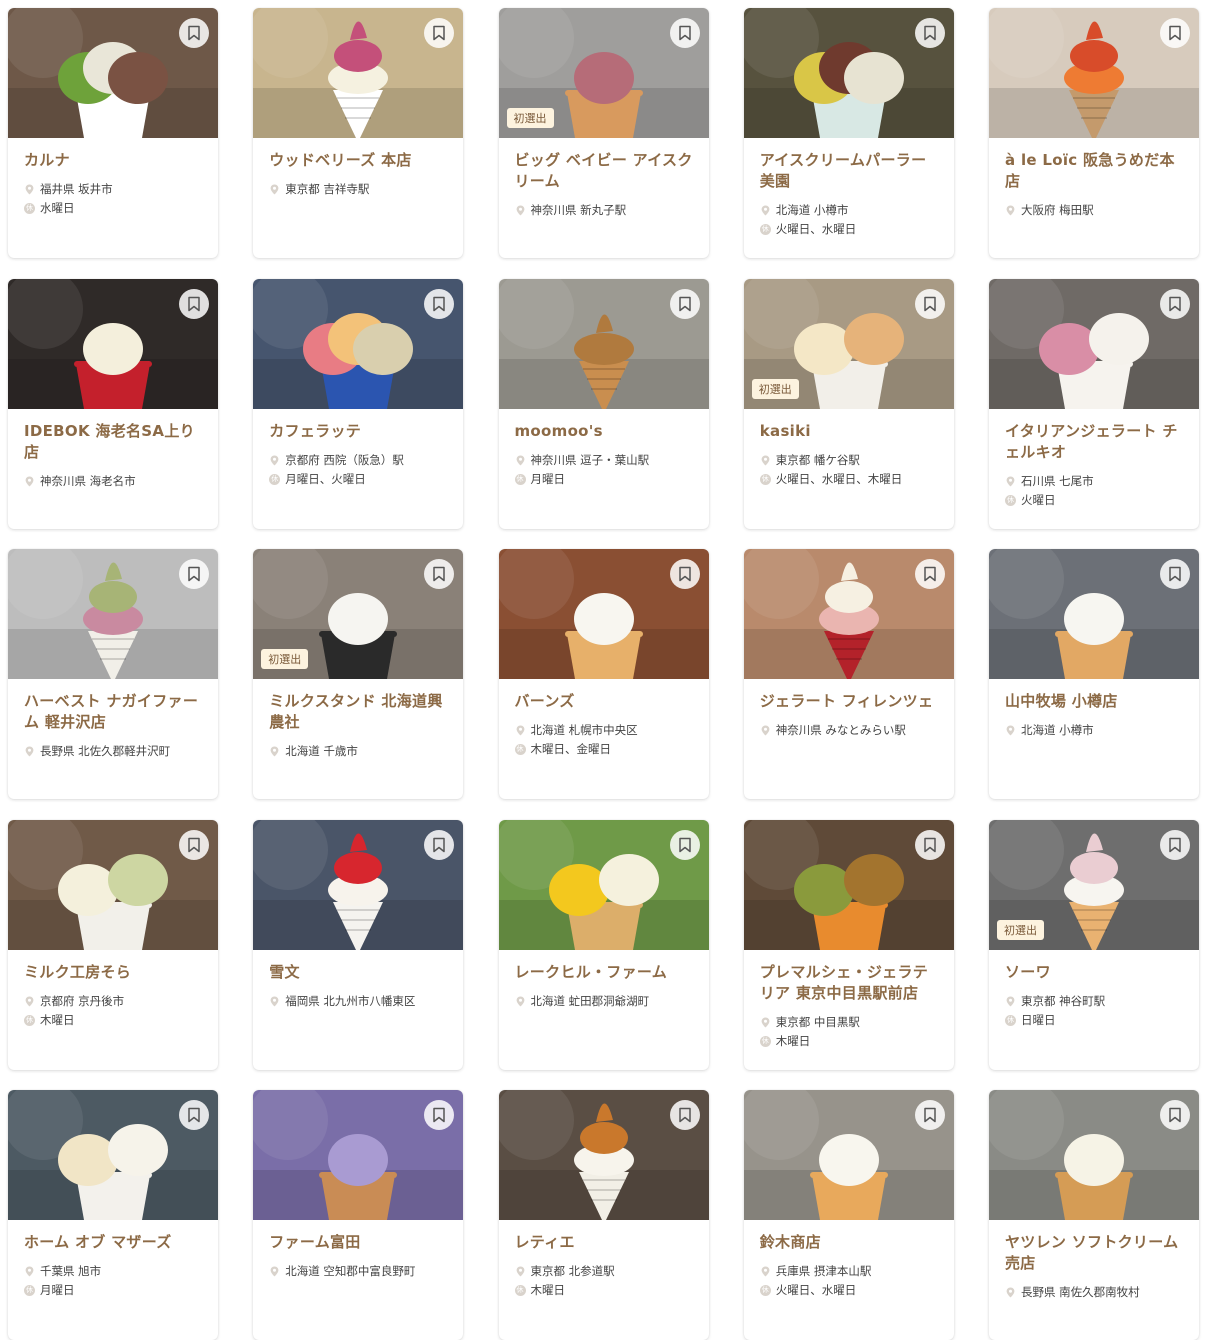  I want to click on shop-card: プレマルシェ・ジェラテリア 東京中目黒駅前店 東京都 中目黒駅休木曜日, so click(848, 944).